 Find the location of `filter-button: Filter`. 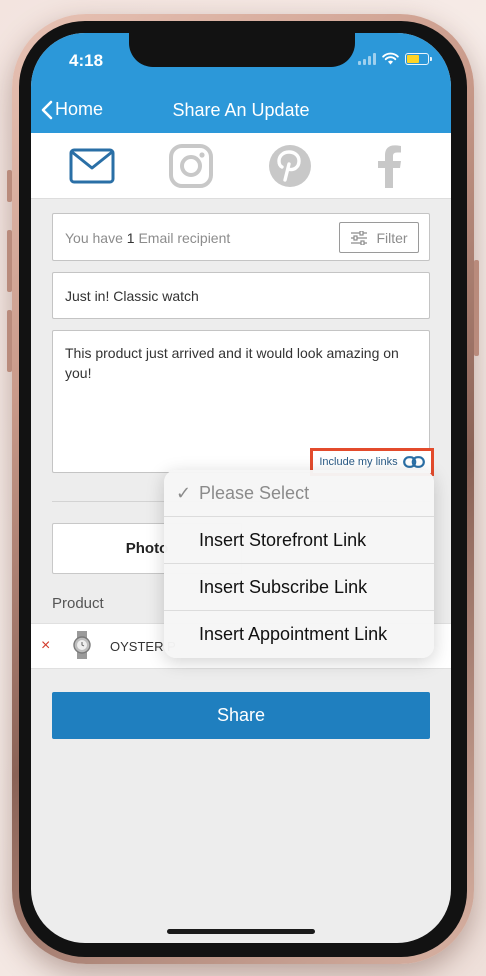

filter-button: Filter is located at coordinates (379, 237).